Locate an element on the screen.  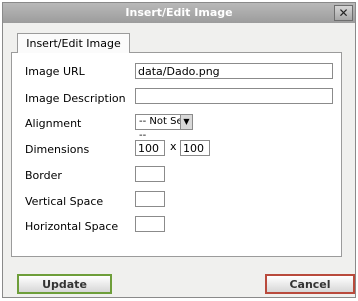
dialog-title: Insert/Edit Image is located at coordinates (179, 12).